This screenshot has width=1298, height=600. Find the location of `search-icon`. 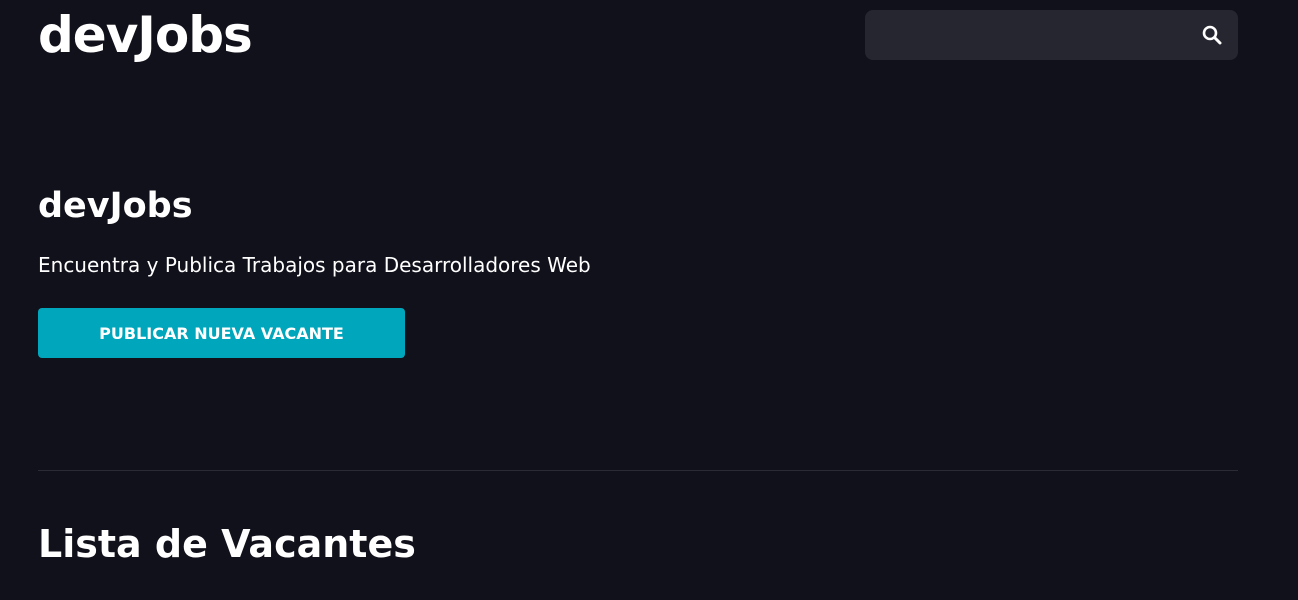

search-icon is located at coordinates (1212, 35).